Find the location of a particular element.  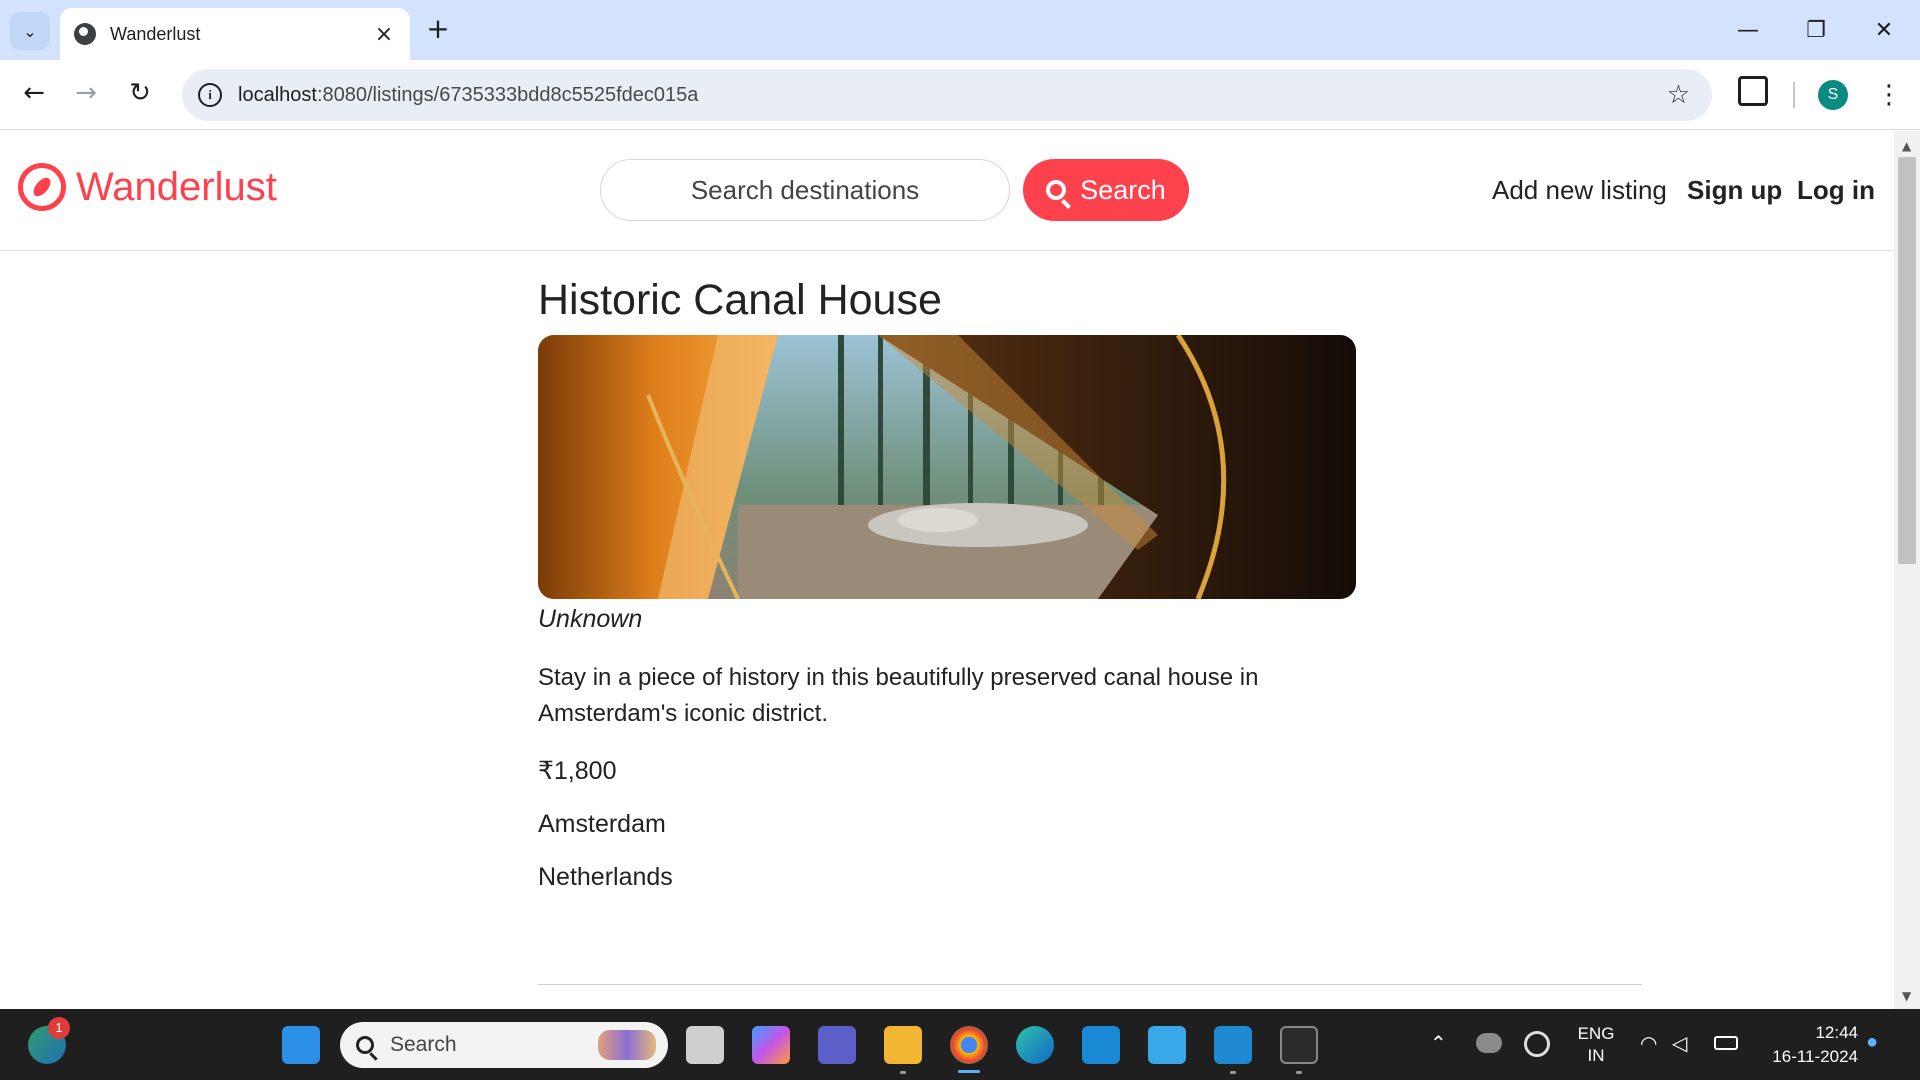

copilot-icon is located at coordinates (771, 1045).